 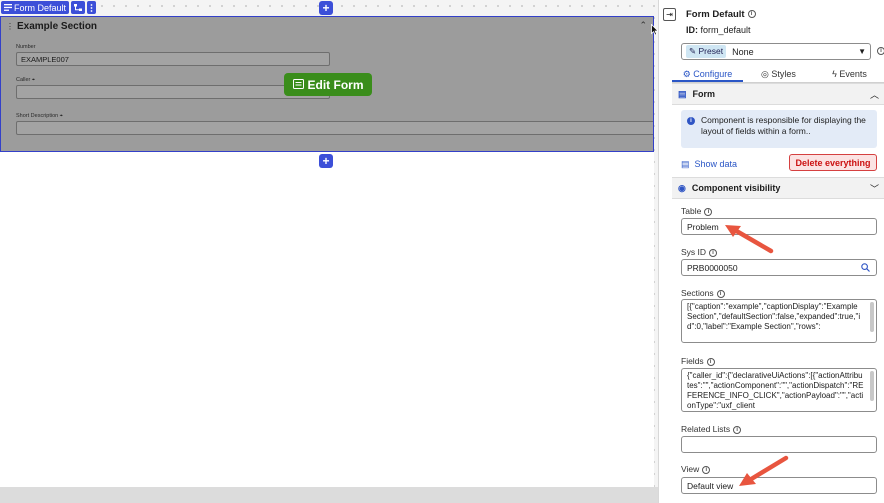 I want to click on number-field-label: Number, so click(x=26, y=47).